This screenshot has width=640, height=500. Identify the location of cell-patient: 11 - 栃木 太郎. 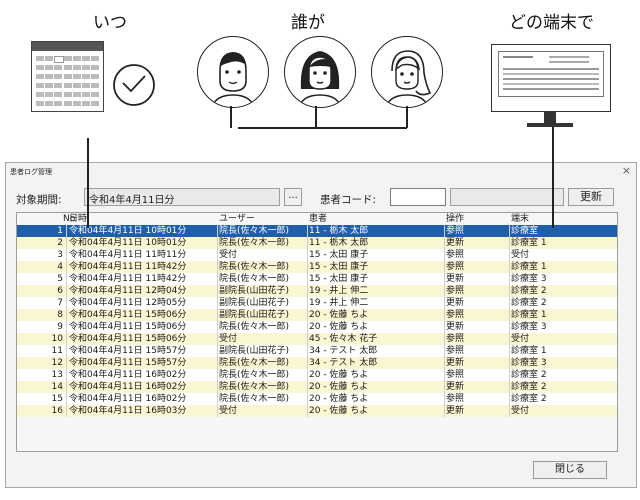
(339, 243).